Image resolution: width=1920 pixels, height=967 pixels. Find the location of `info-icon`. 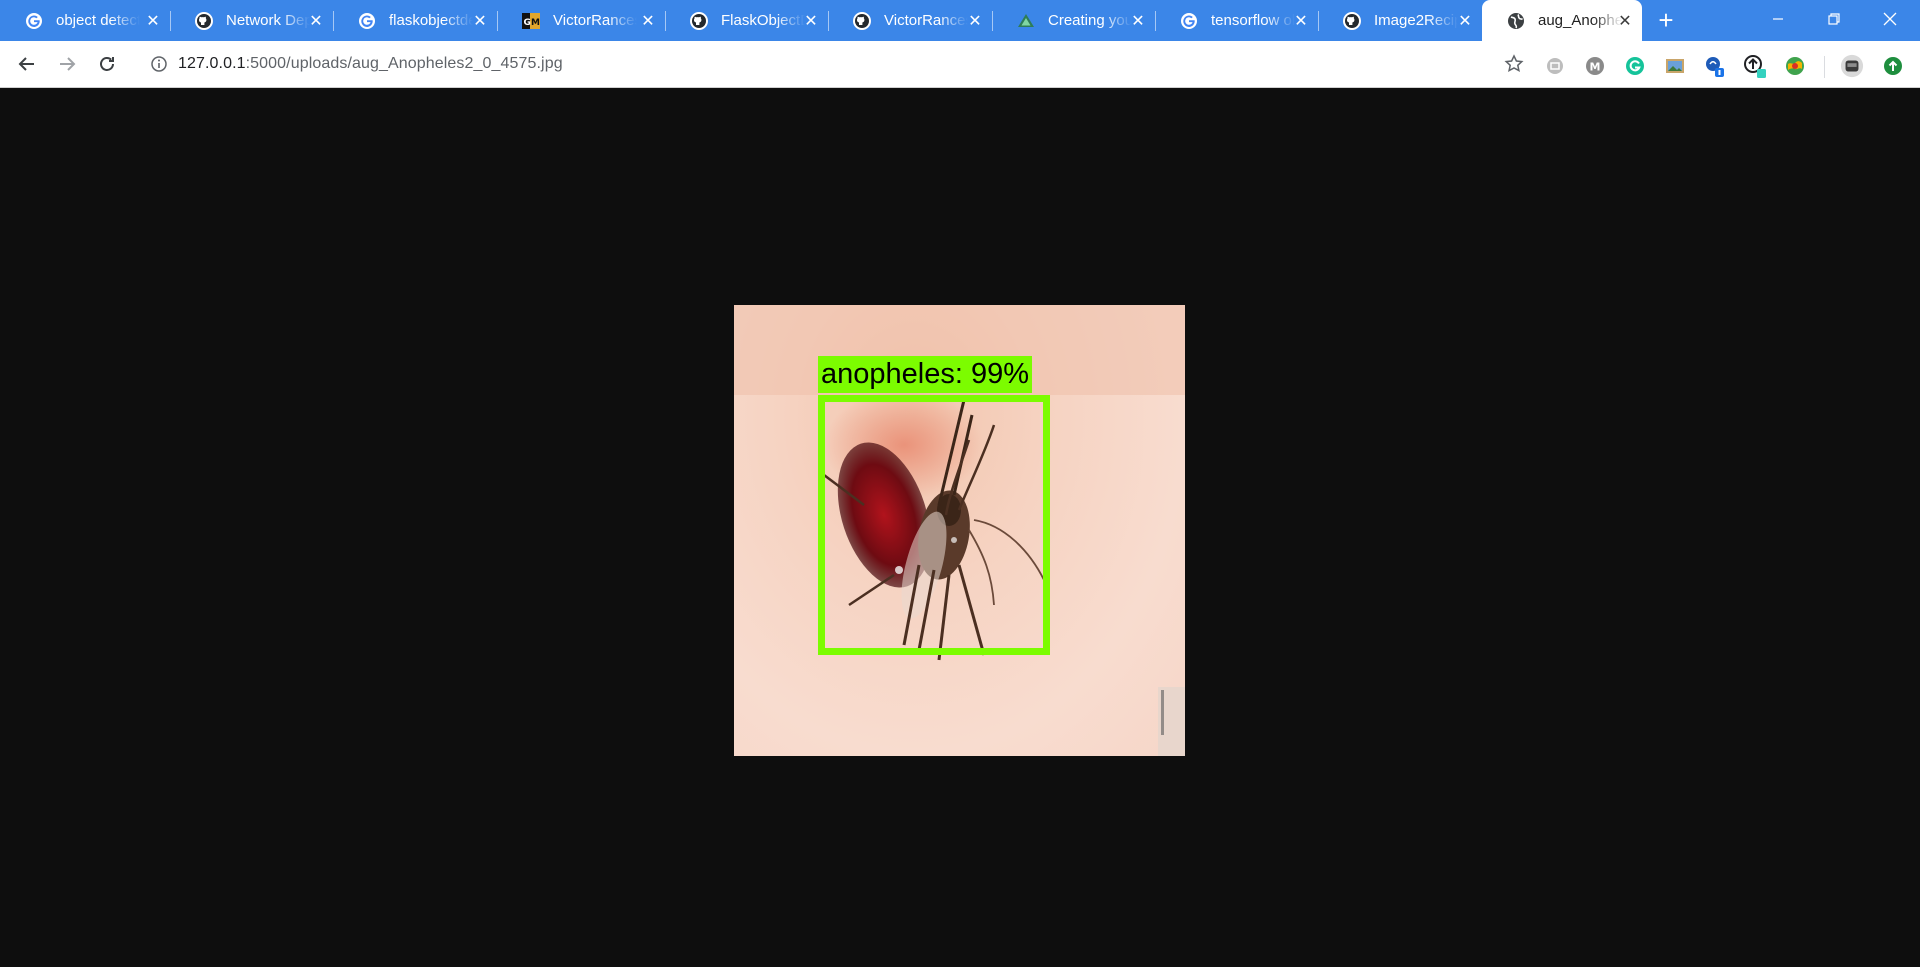

info-icon is located at coordinates (159, 66).